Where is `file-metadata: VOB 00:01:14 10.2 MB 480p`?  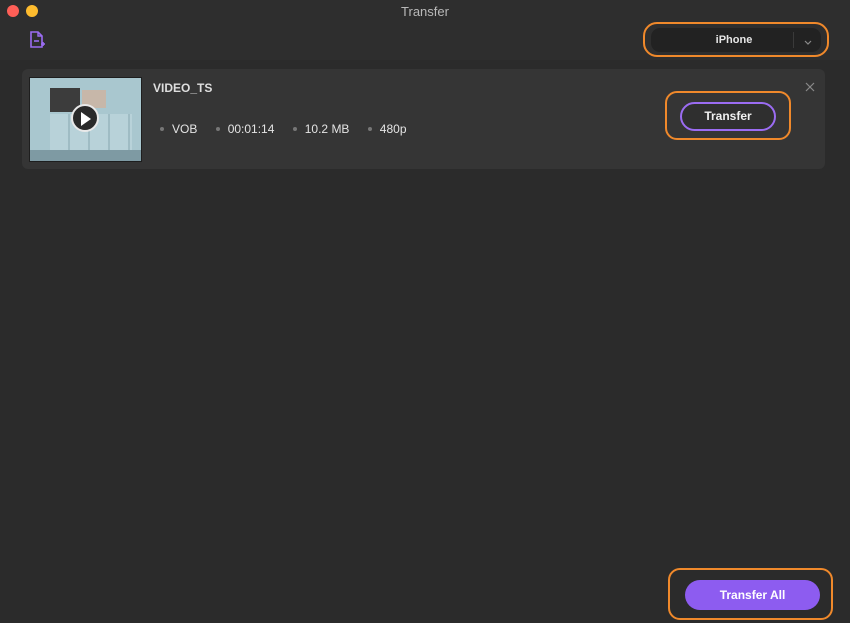
file-metadata: VOB 00:01:14 10.2 MB 480p is located at coordinates (291, 129).